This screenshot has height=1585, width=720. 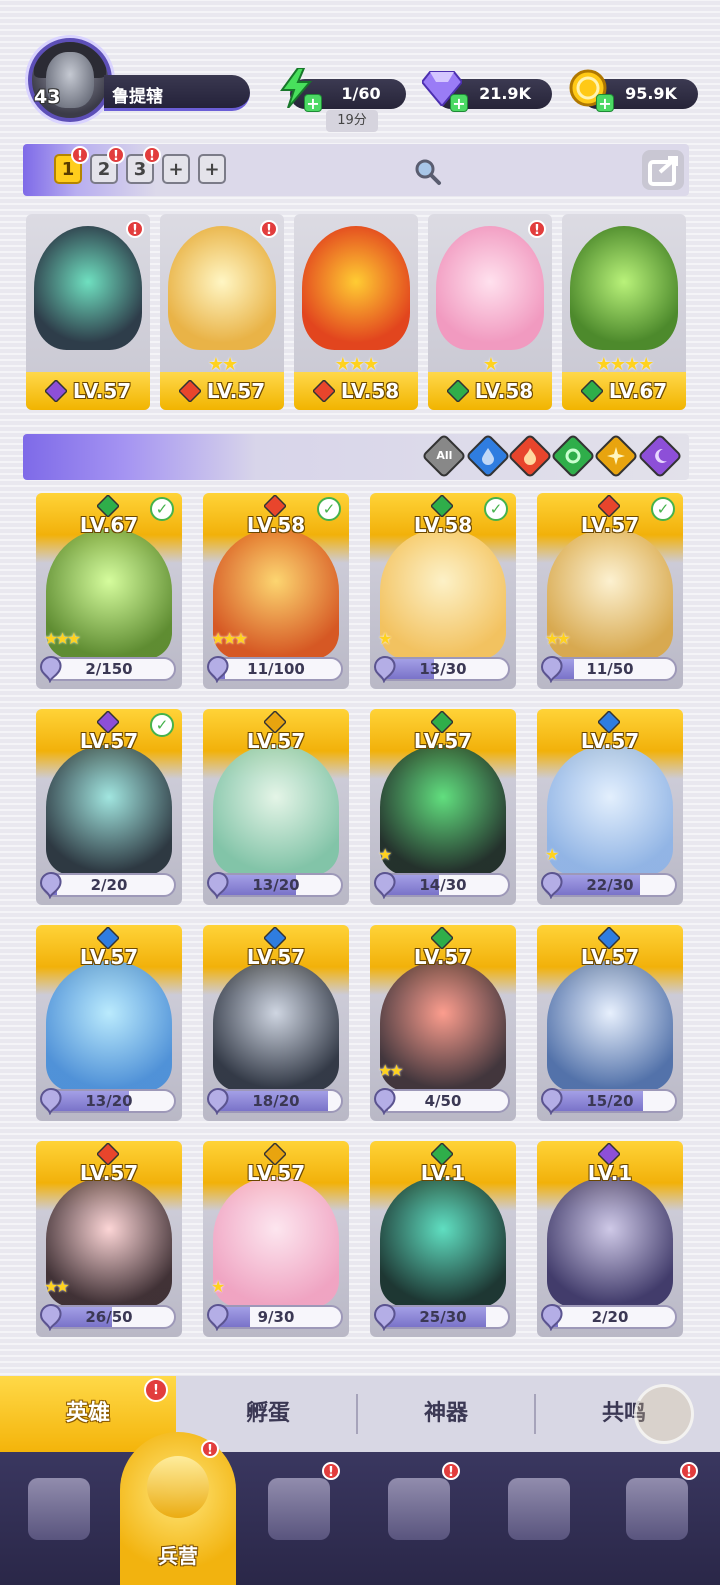 What do you see at coordinates (428, 172) in the screenshot?
I see `search-icon` at bounding box center [428, 172].